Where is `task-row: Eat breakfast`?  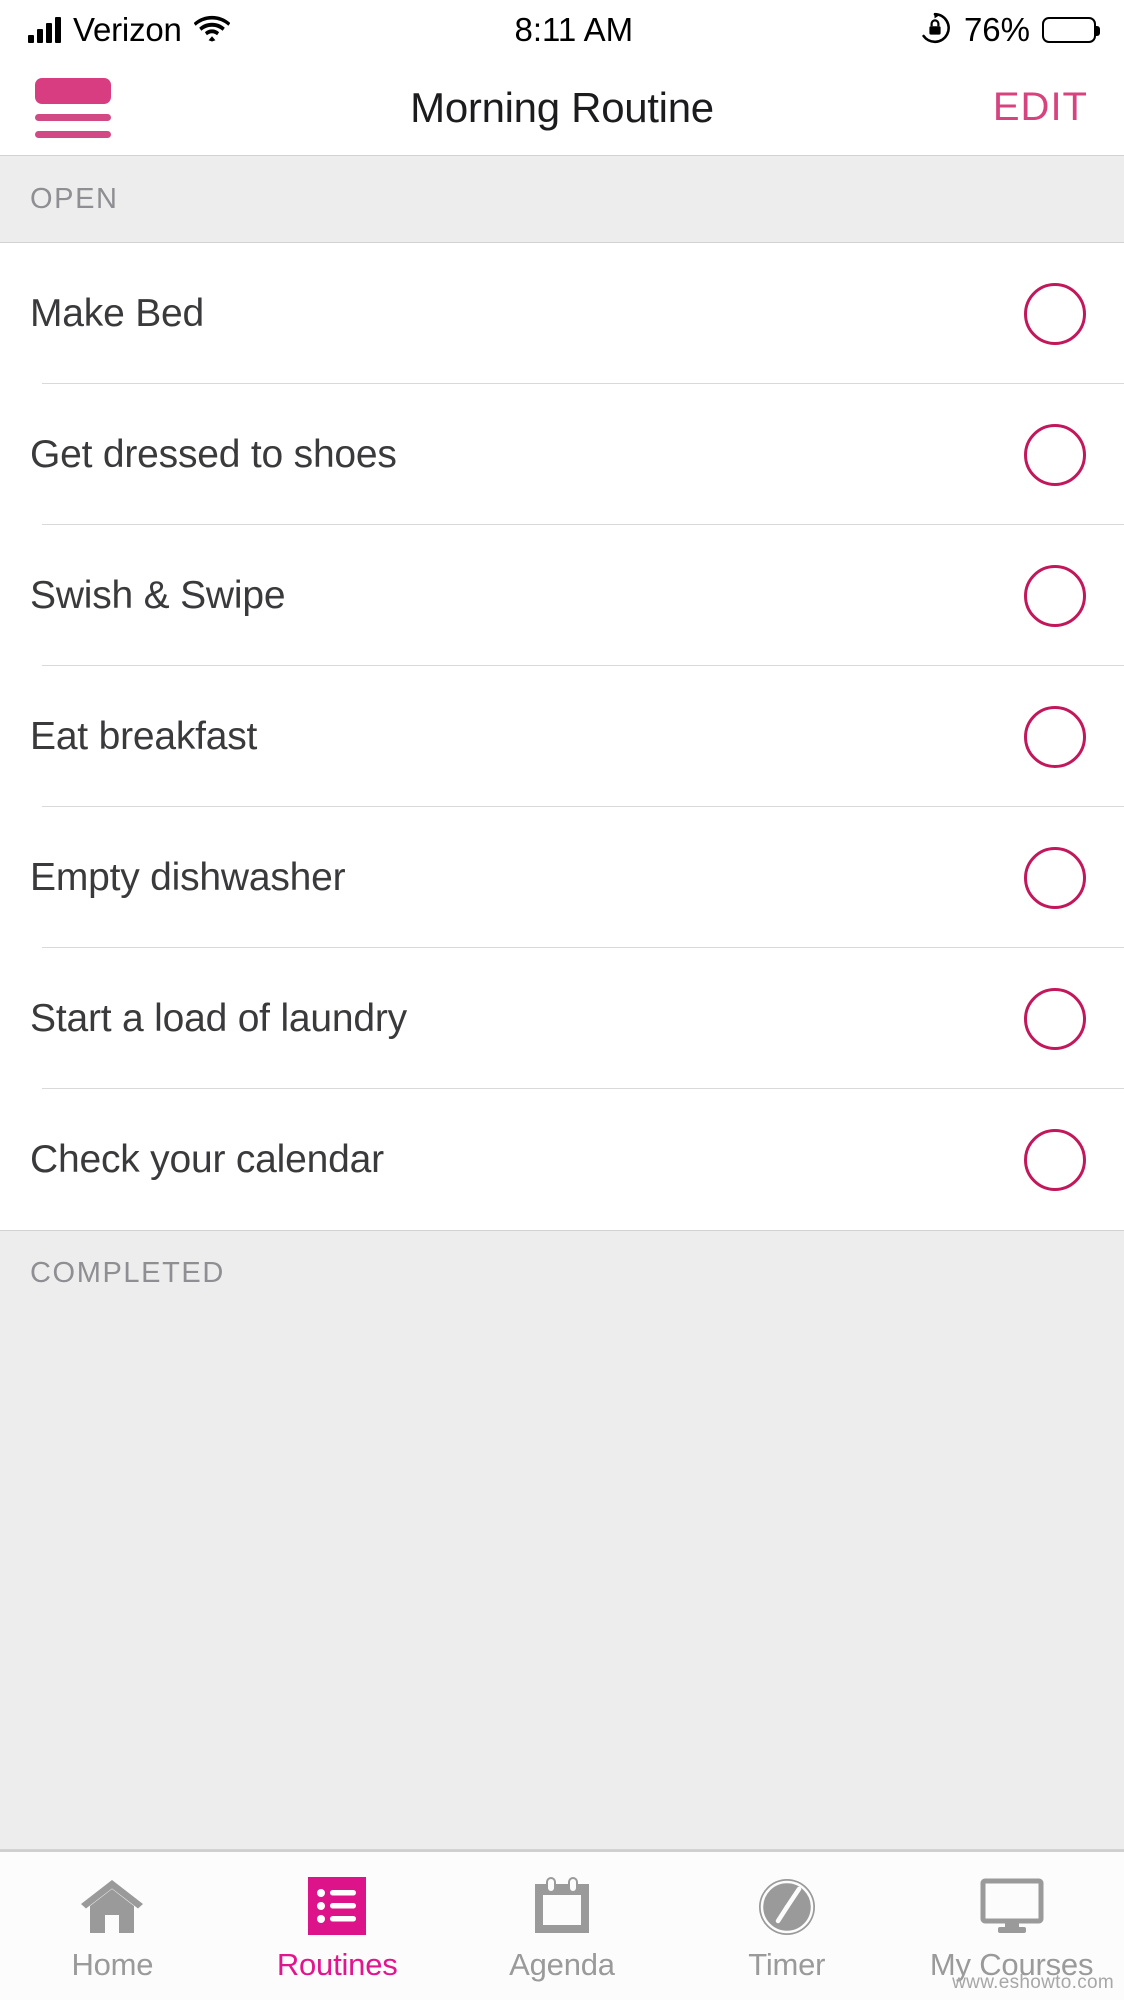
task-row: Eat breakfast is located at coordinates (562, 736).